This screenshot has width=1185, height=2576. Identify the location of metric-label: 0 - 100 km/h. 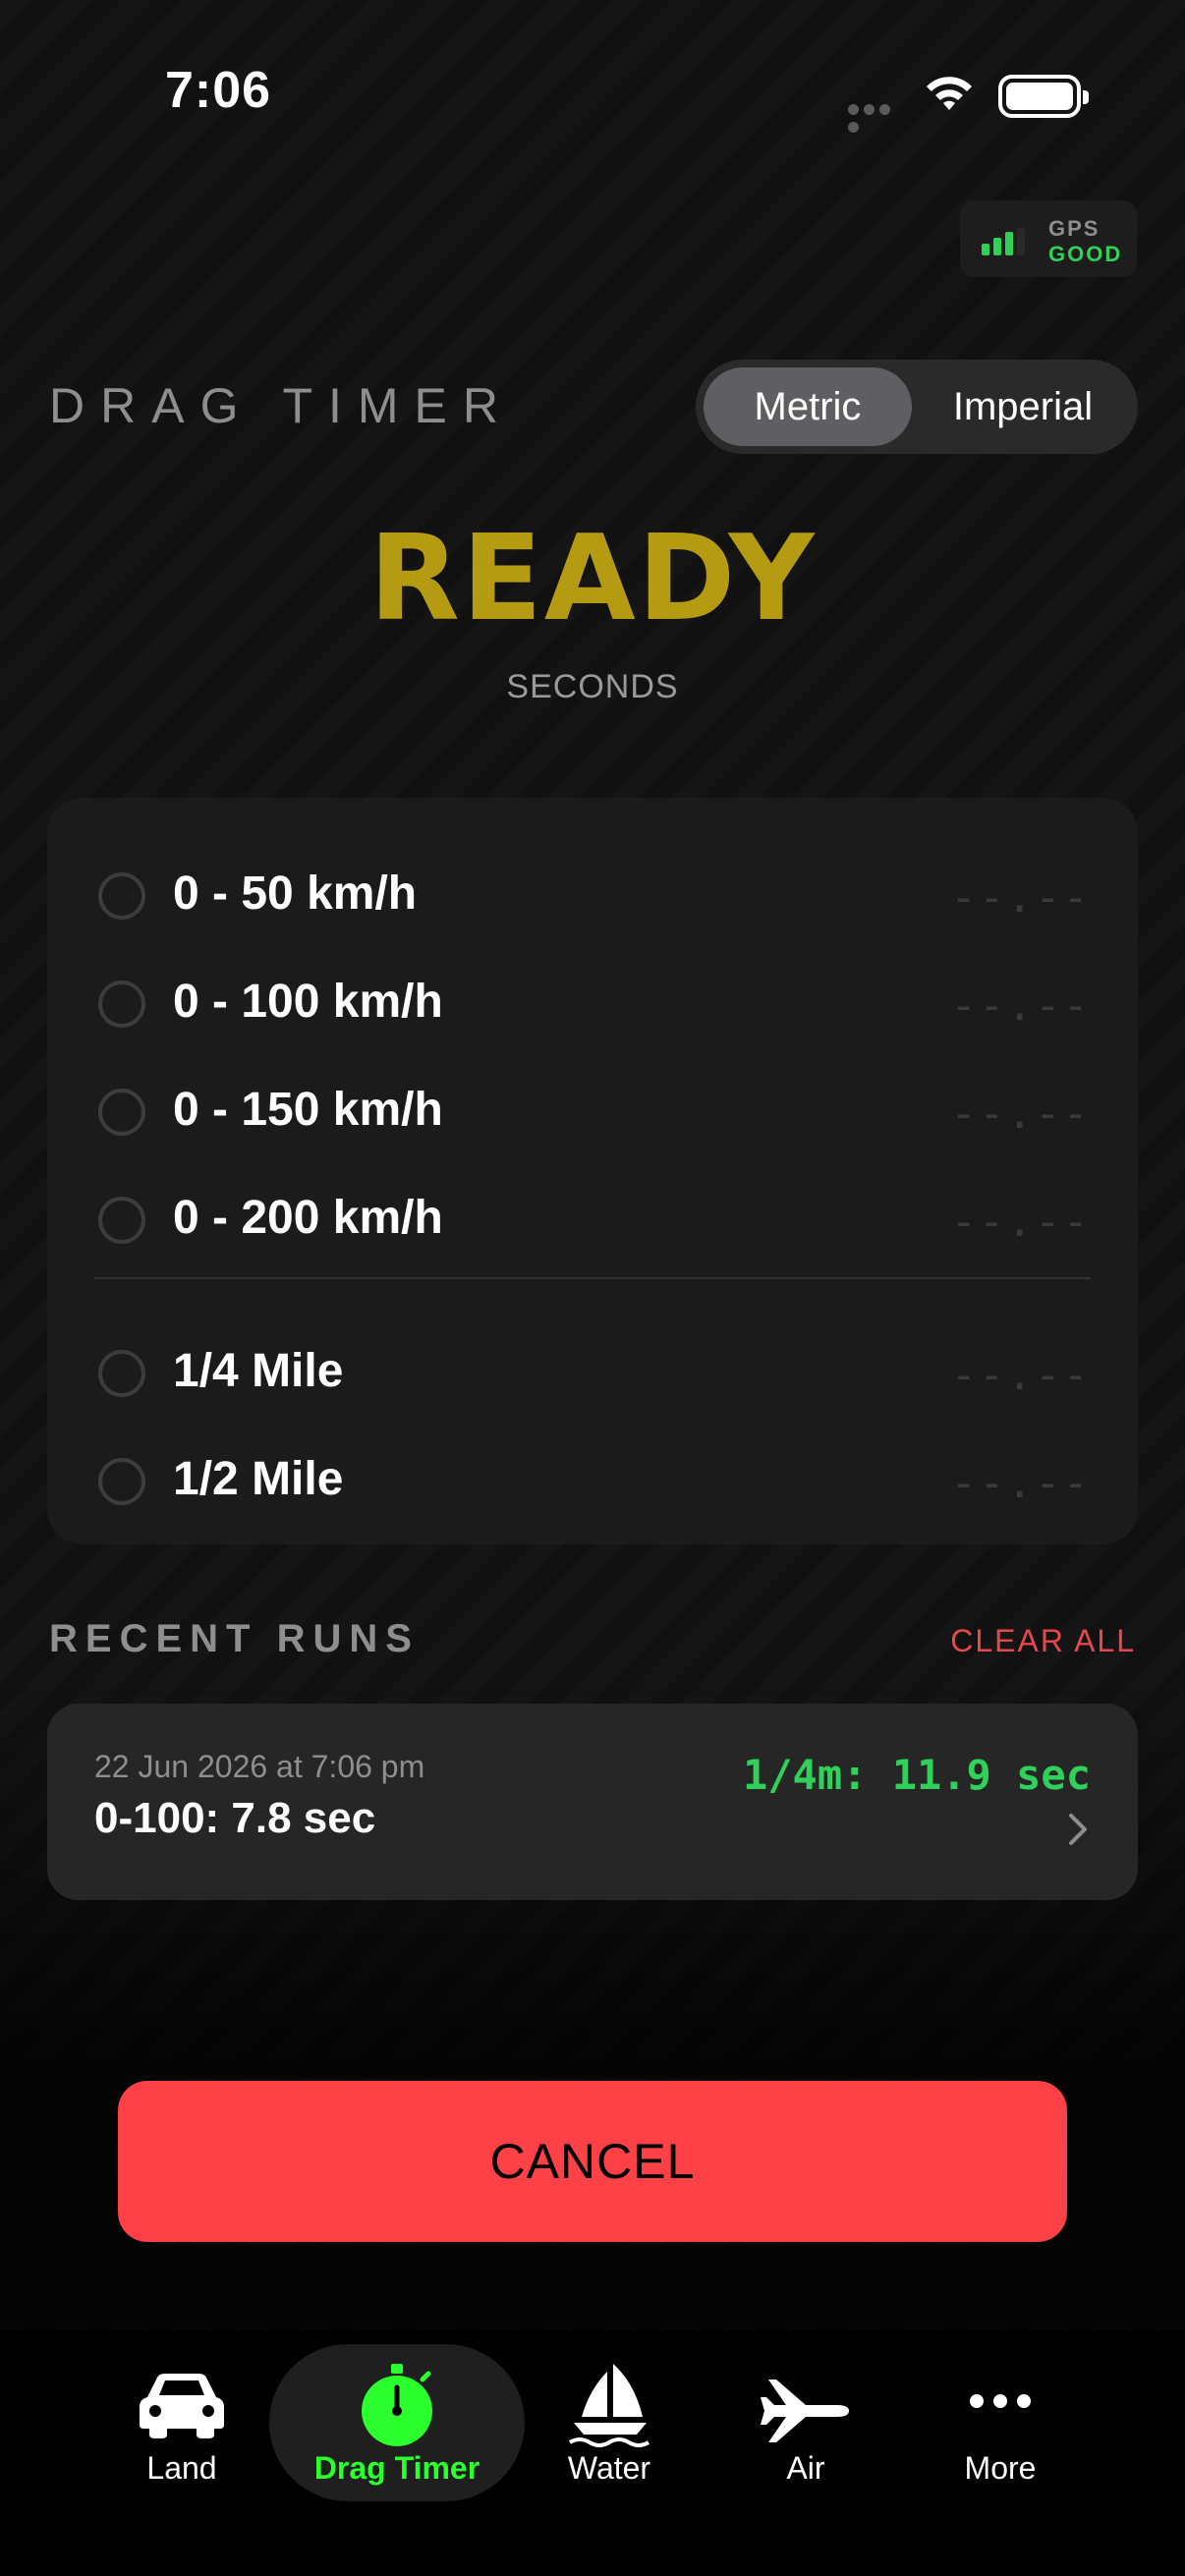
(308, 1002).